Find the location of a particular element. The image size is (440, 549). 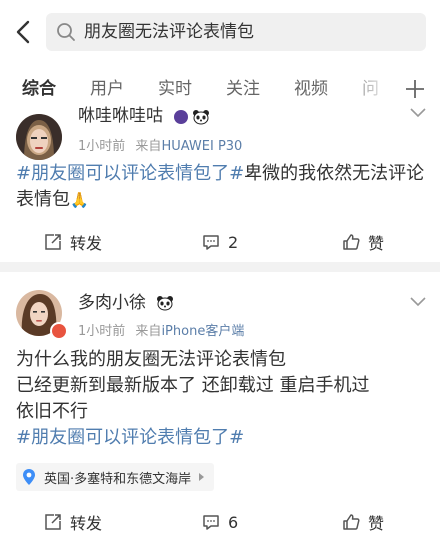

post-source: HUAWEI P30 is located at coordinates (201, 146).